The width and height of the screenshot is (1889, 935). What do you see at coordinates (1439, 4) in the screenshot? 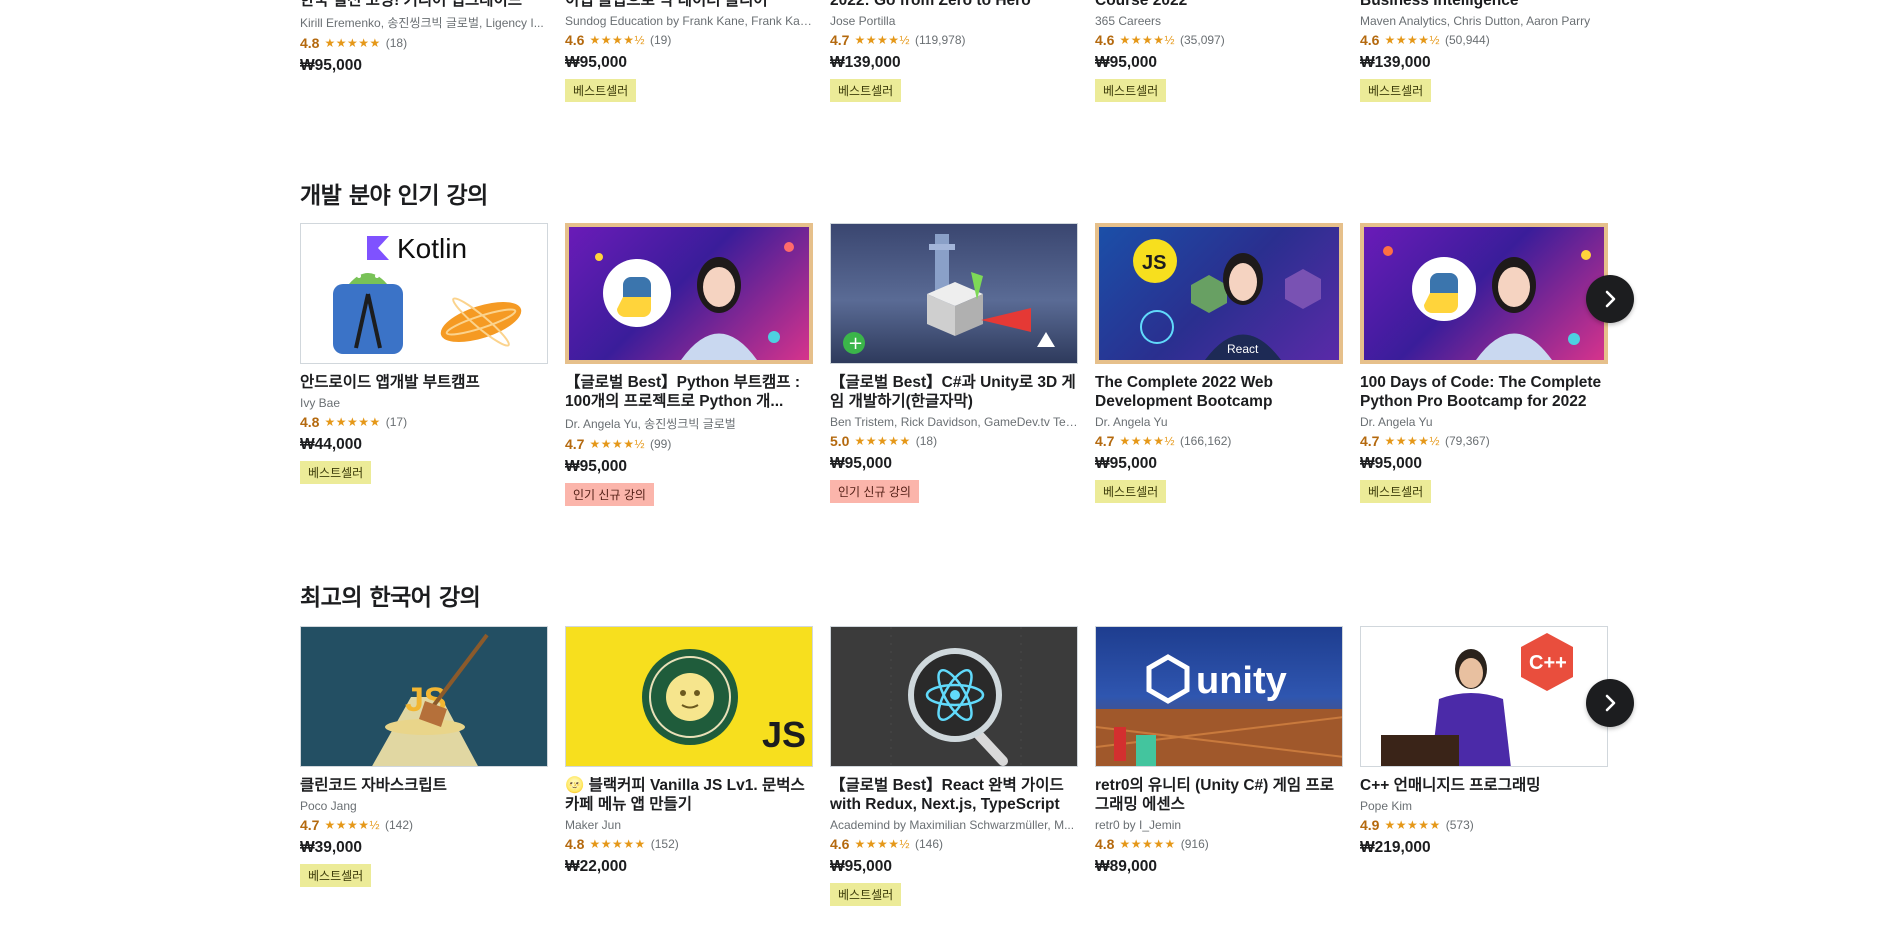
I see `course-title: Business Intelligence` at bounding box center [1439, 4].